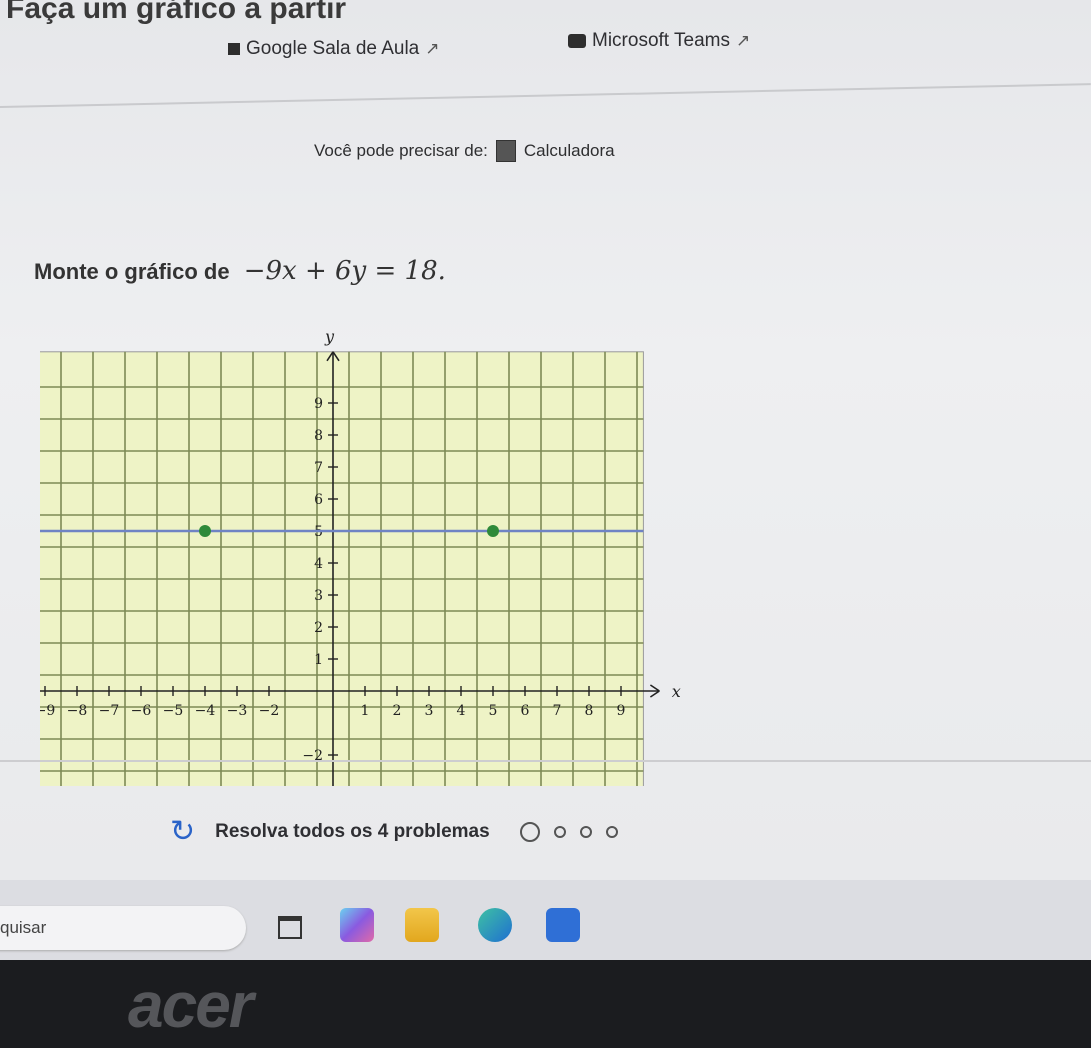 Image resolution: width=1091 pixels, height=1048 pixels. What do you see at coordinates (568, 831) in the screenshot?
I see `progress-dots` at bounding box center [568, 831].